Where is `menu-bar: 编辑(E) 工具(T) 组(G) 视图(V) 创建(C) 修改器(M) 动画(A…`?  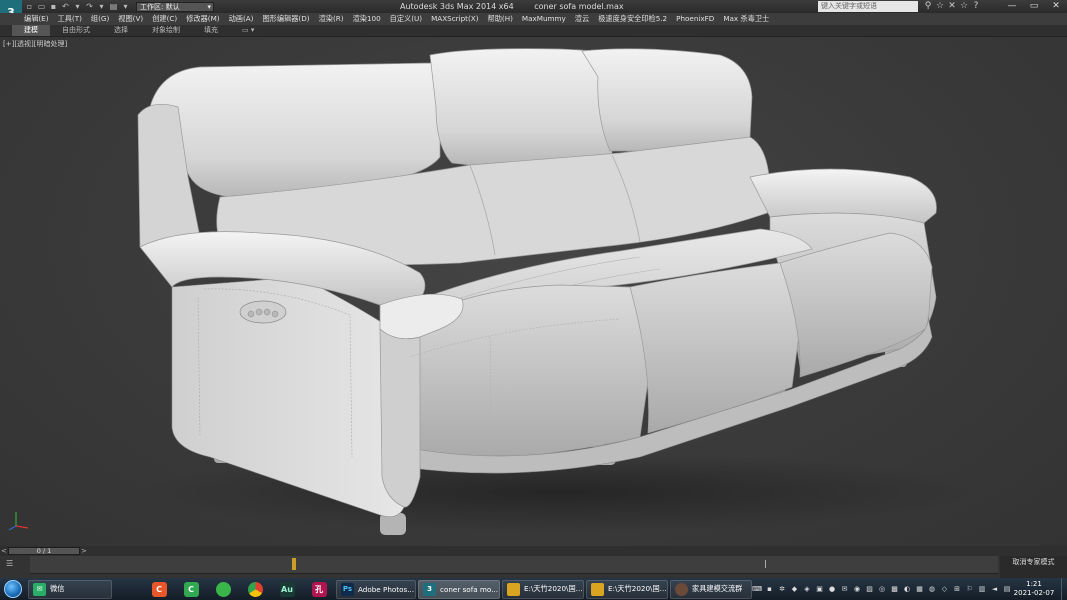
menu-bar: 编辑(E) 工具(T) 组(G) 视图(V) 创建(C) 修改器(M) 动画(A… is located at coordinates (533, 19).